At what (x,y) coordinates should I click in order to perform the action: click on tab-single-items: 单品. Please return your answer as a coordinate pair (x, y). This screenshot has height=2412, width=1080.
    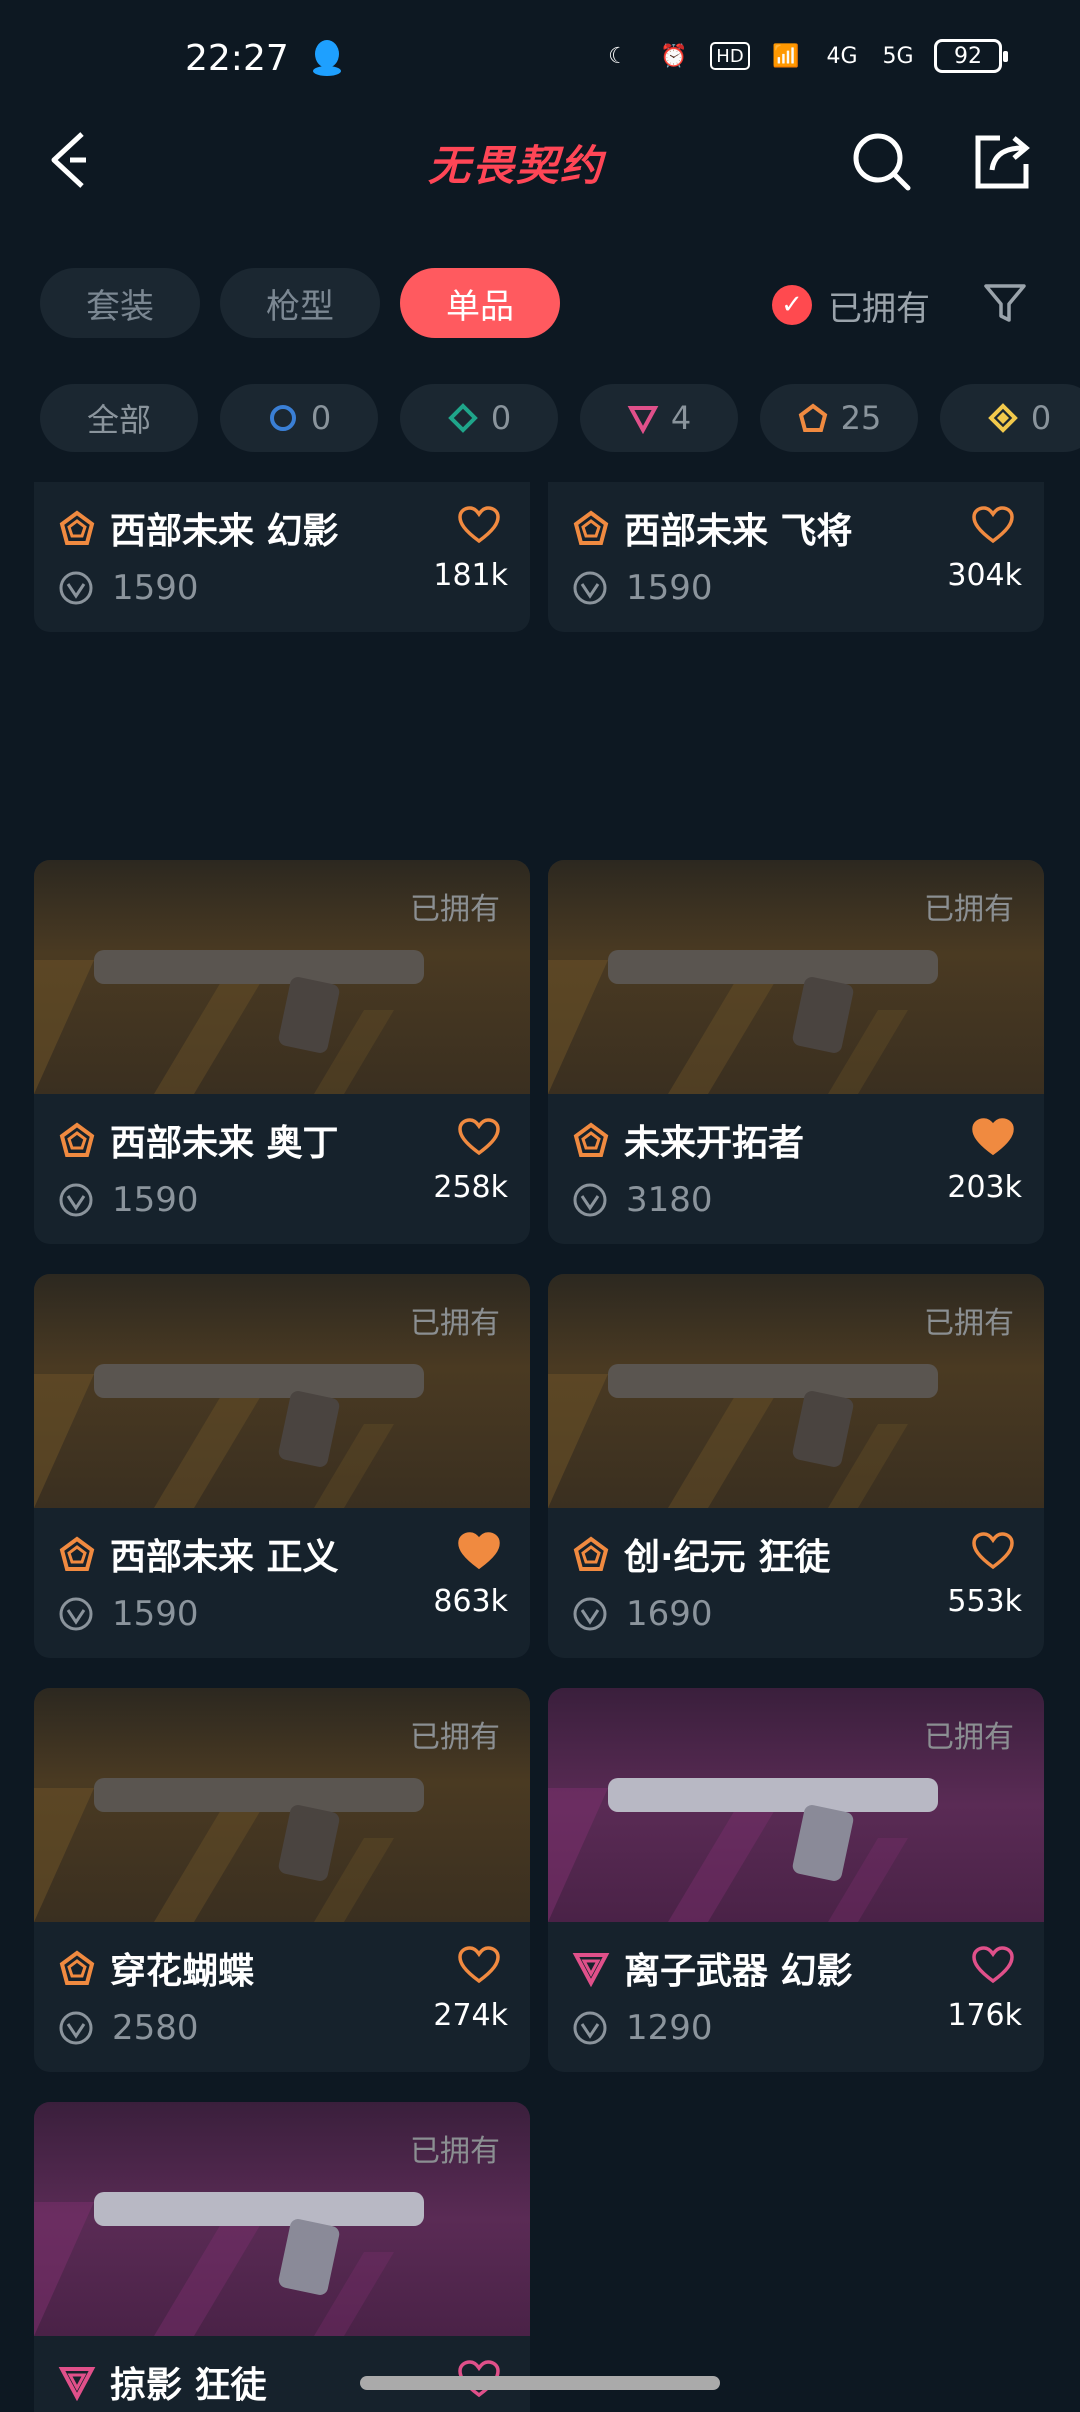
    Looking at the image, I should click on (480, 303).